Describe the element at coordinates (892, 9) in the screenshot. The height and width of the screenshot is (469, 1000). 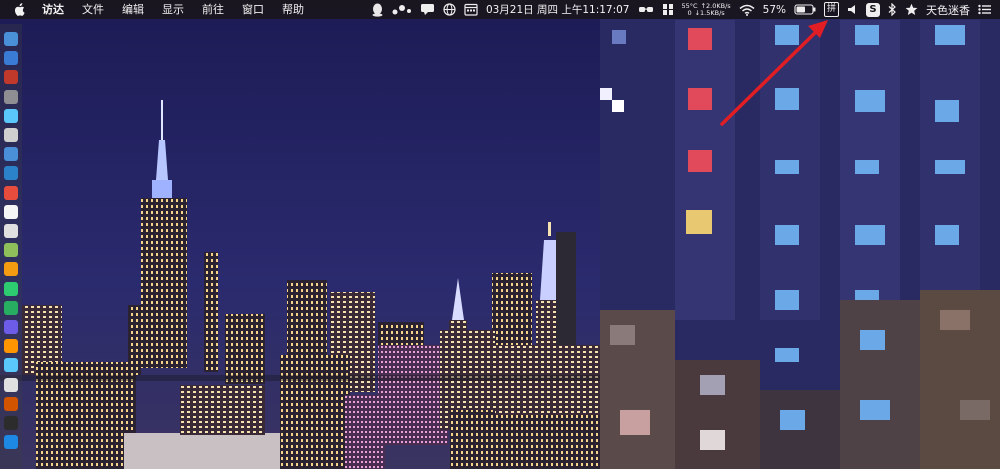
I see `bluetooth-icon` at that location.